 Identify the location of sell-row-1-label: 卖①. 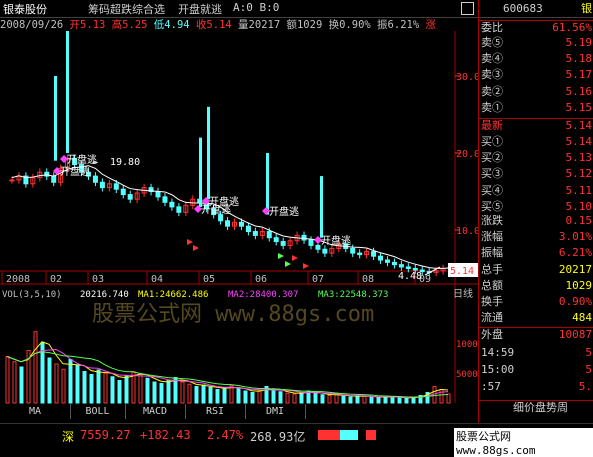
(492, 107).